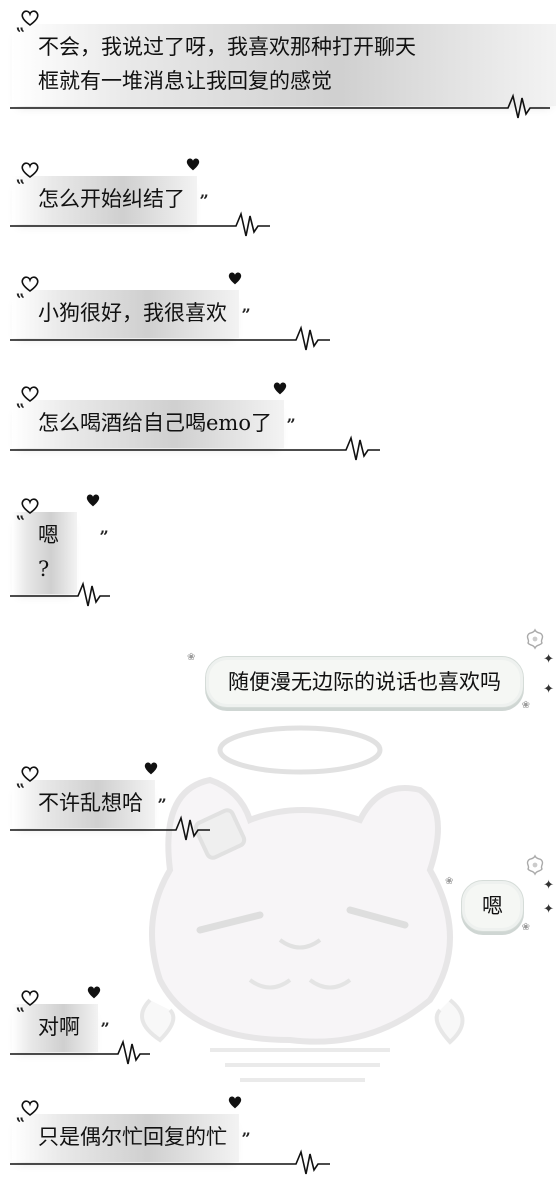 This screenshot has width=556, height=1200. I want to click on message-bubble: ‟ 只是偶尔忙回复的忙 „, so click(170, 1135).